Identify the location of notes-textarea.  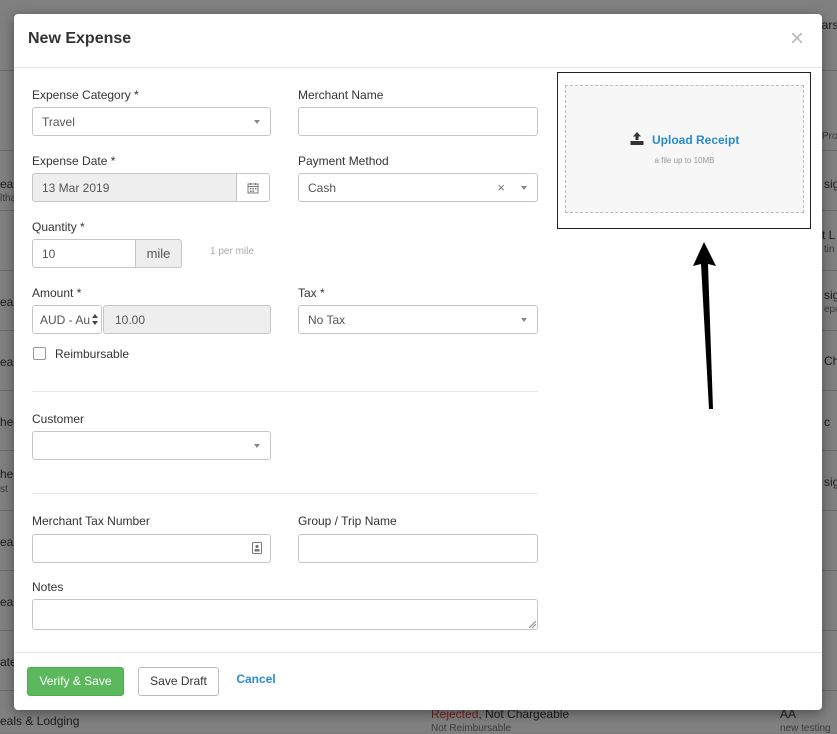
(285, 614).